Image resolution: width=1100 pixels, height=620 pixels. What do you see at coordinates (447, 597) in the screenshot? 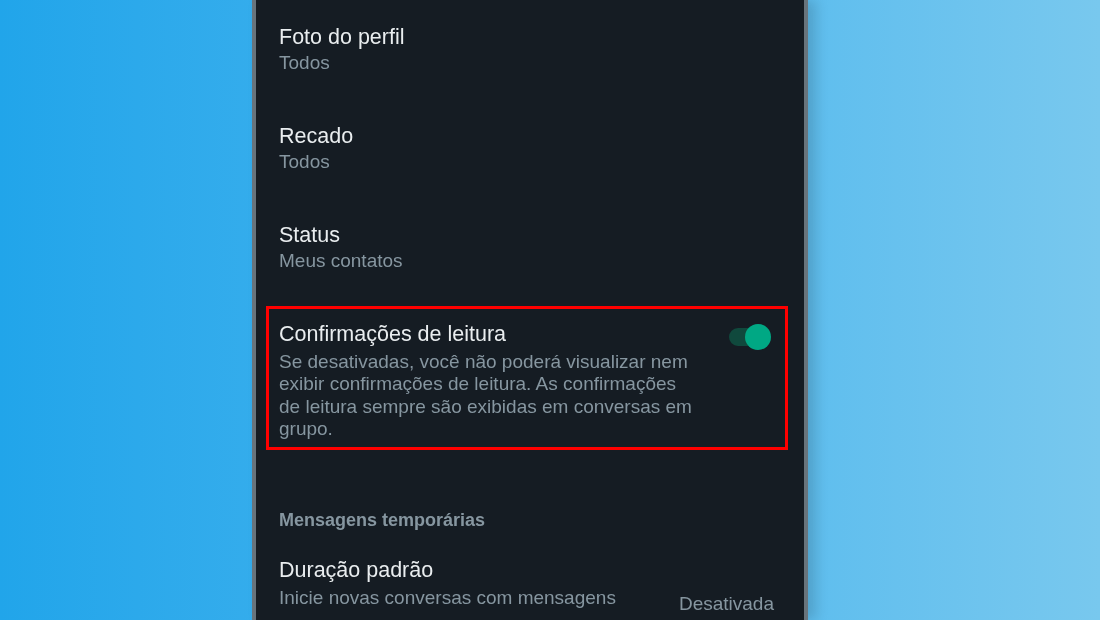
I see `setting-description: Inicie novas conversas com mensagens` at bounding box center [447, 597].